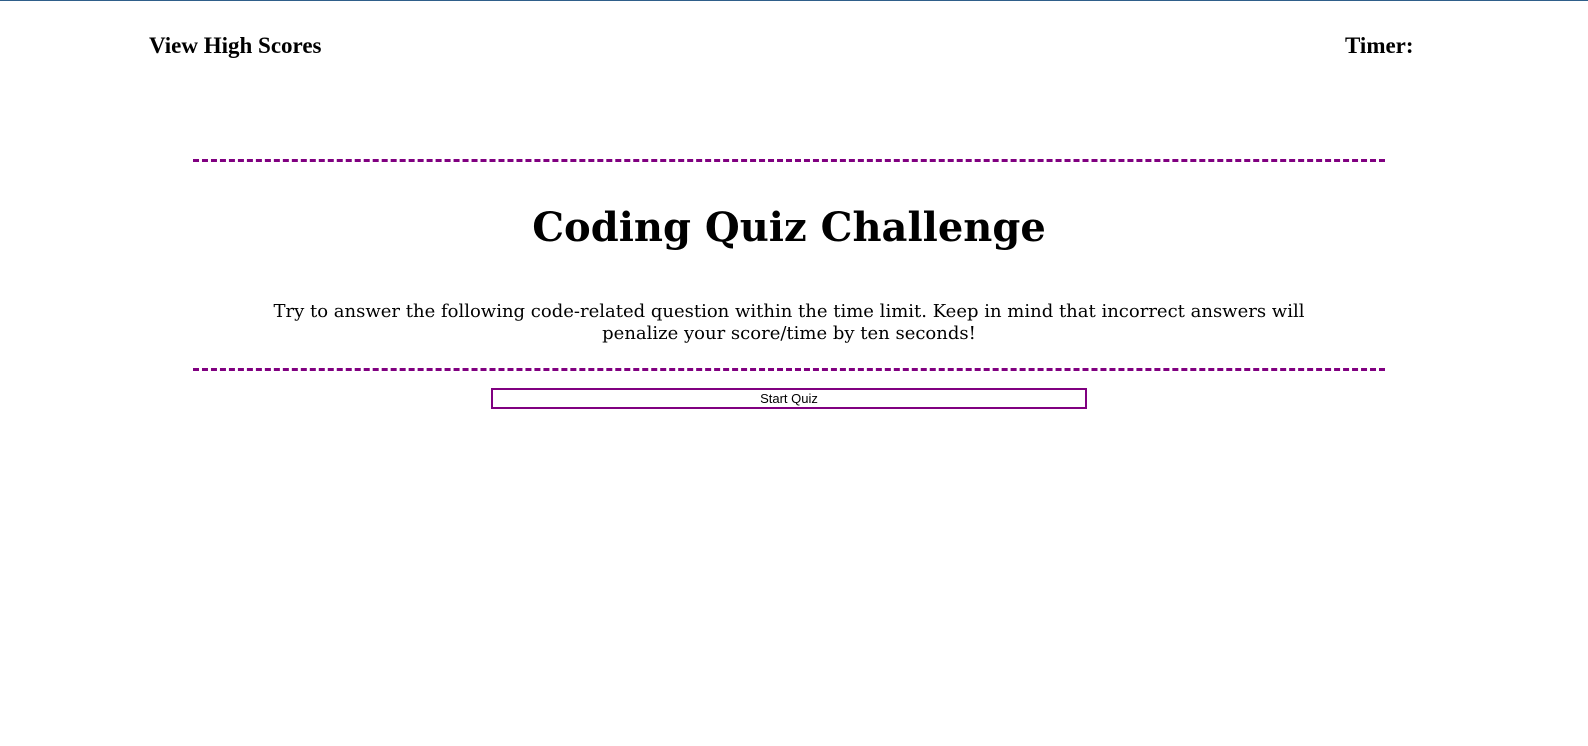 Image resolution: width=1588 pixels, height=746 pixels. I want to click on timer-label: Timer:, so click(1379, 45).